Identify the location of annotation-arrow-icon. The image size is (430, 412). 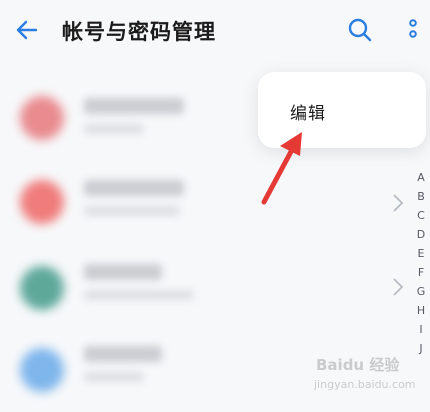
(281, 168).